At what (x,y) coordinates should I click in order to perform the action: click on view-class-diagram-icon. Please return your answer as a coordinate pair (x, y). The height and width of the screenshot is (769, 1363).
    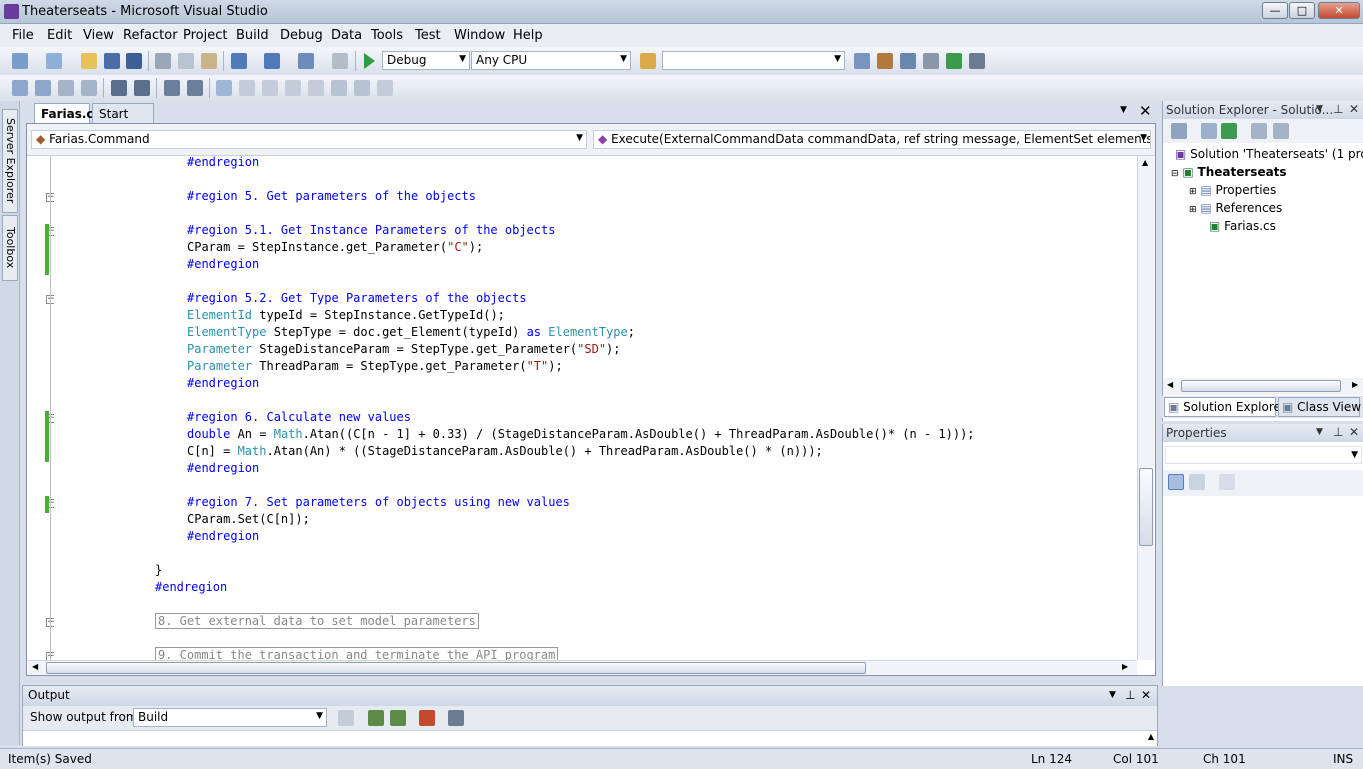
    Looking at the image, I should click on (1281, 131).